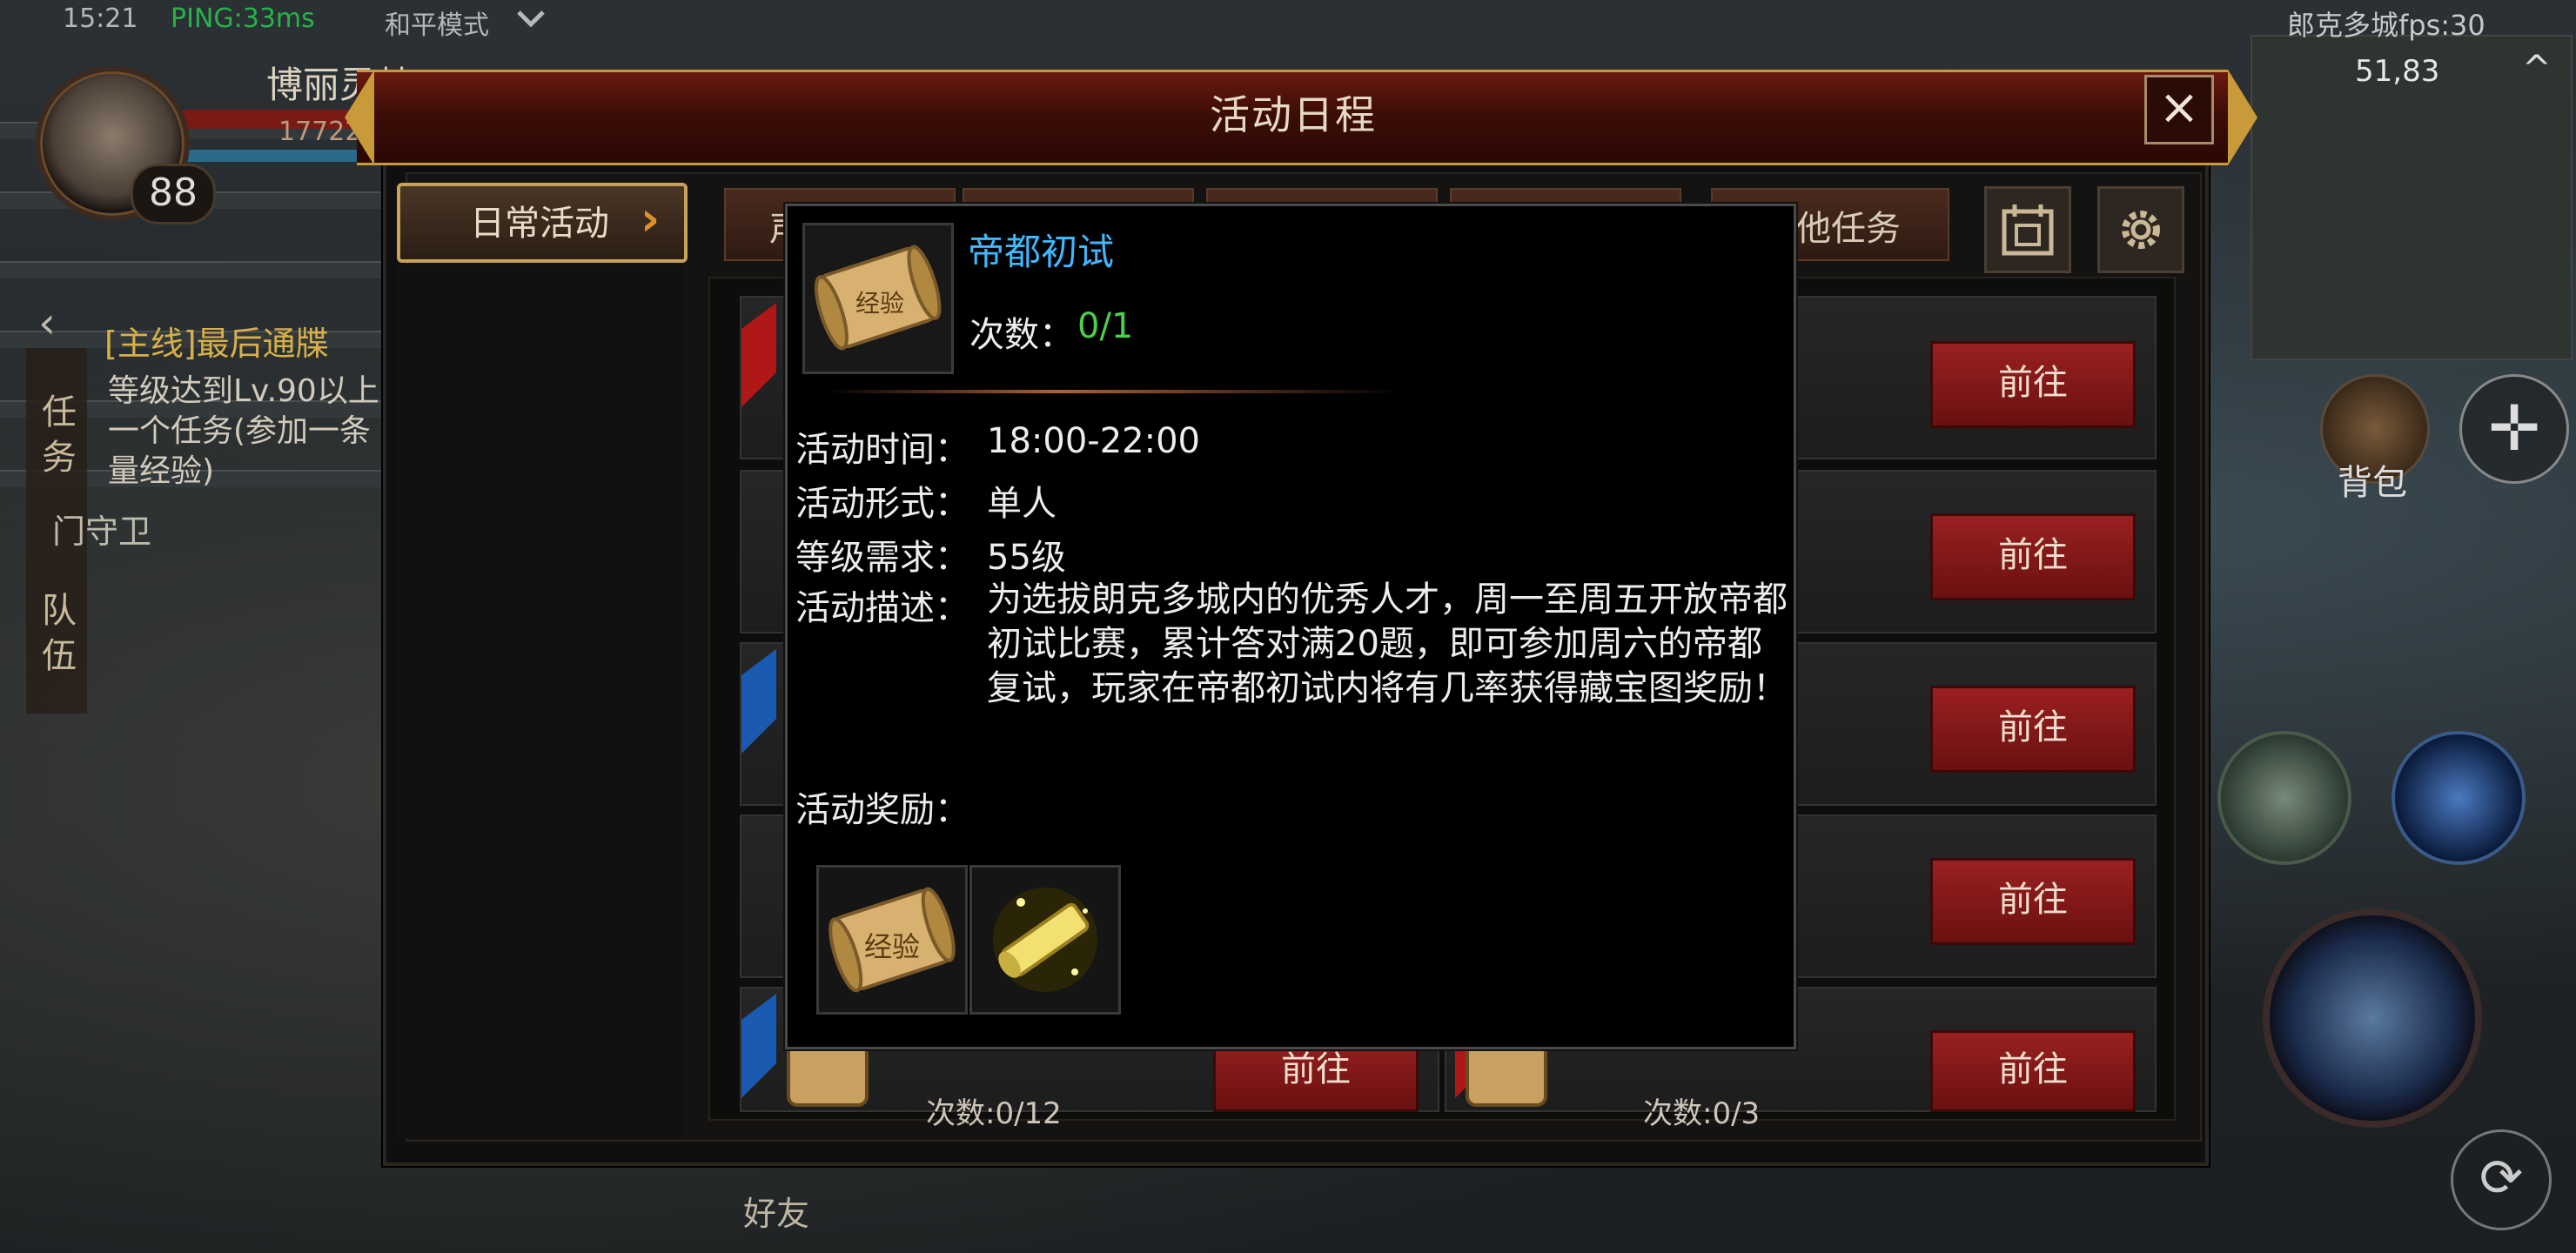  What do you see at coordinates (2242, 118) in the screenshot?
I see `title-ornament-right` at bounding box center [2242, 118].